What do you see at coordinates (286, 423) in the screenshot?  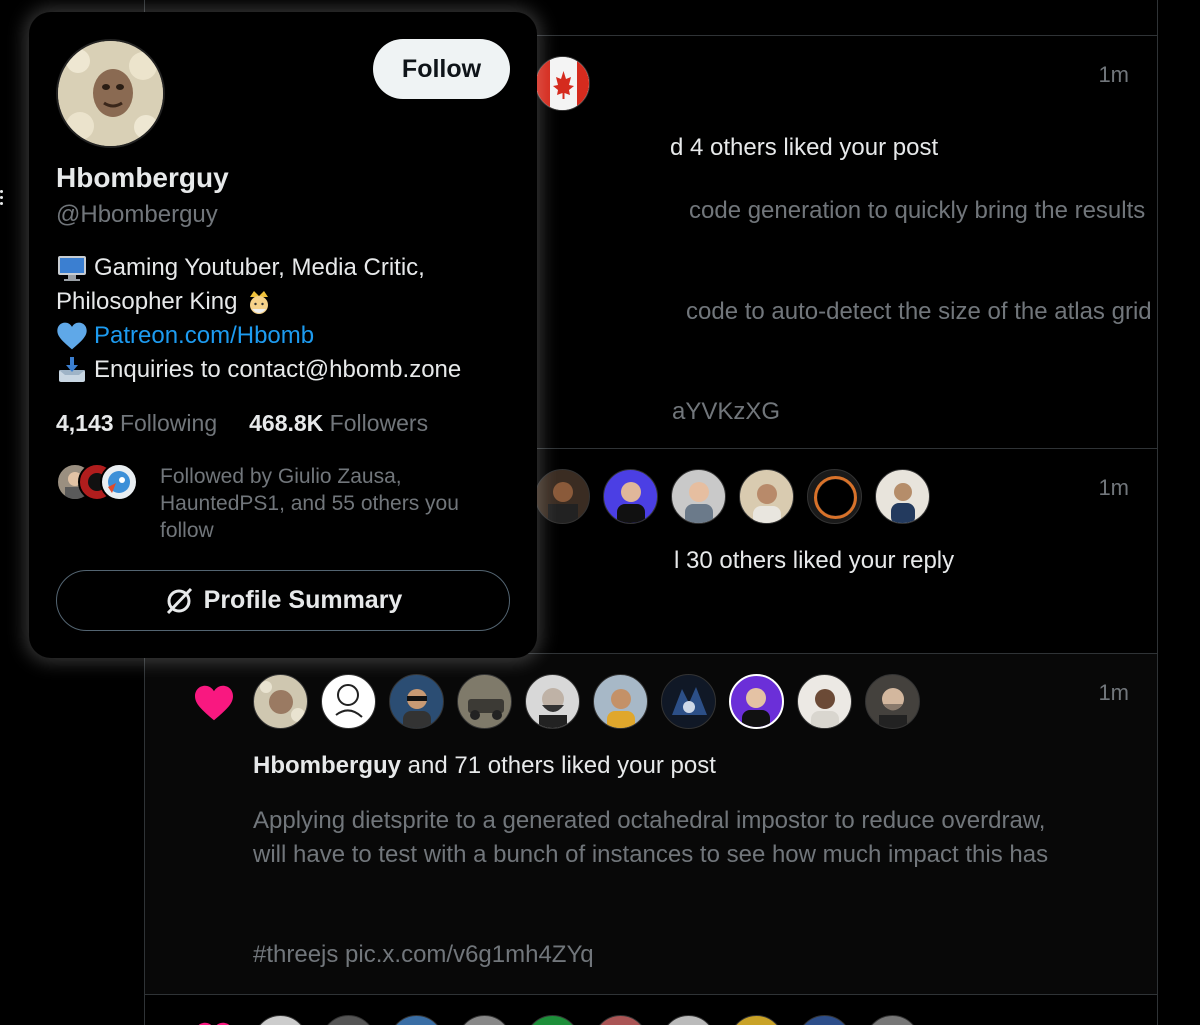 I see `followers-count: 468.8K` at bounding box center [286, 423].